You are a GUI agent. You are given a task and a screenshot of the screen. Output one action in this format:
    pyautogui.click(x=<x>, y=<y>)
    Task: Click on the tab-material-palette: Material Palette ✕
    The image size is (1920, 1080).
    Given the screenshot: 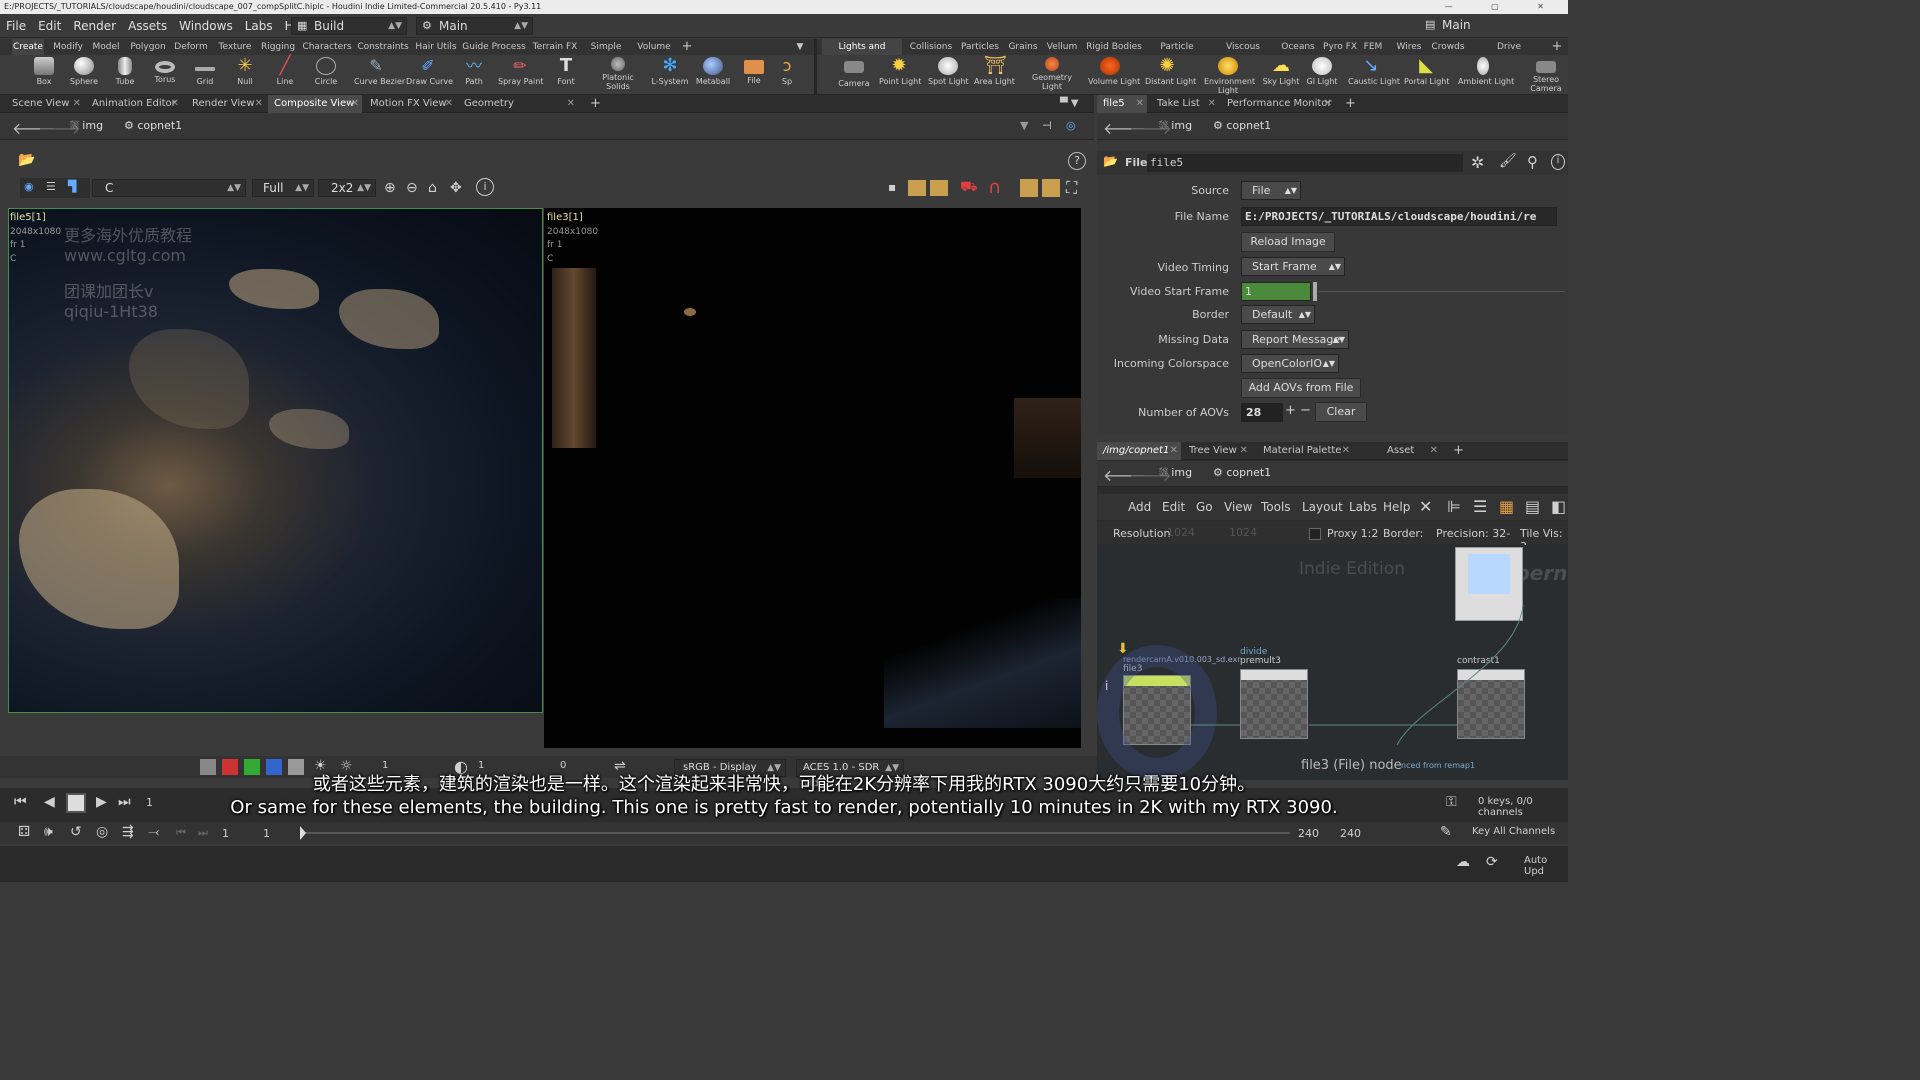 What is the action you would take?
    pyautogui.click(x=1305, y=451)
    